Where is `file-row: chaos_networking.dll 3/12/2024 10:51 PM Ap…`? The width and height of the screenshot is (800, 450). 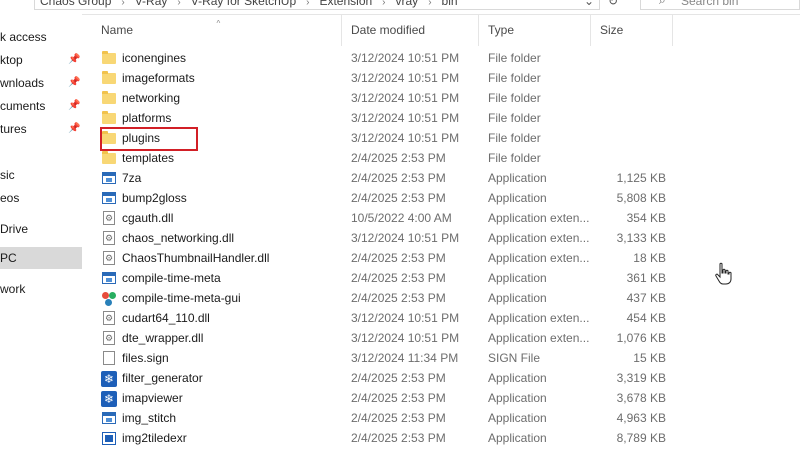
file-row: chaos_networking.dll 3/12/2024 10:51 PM Ap… is located at coordinates (446, 238).